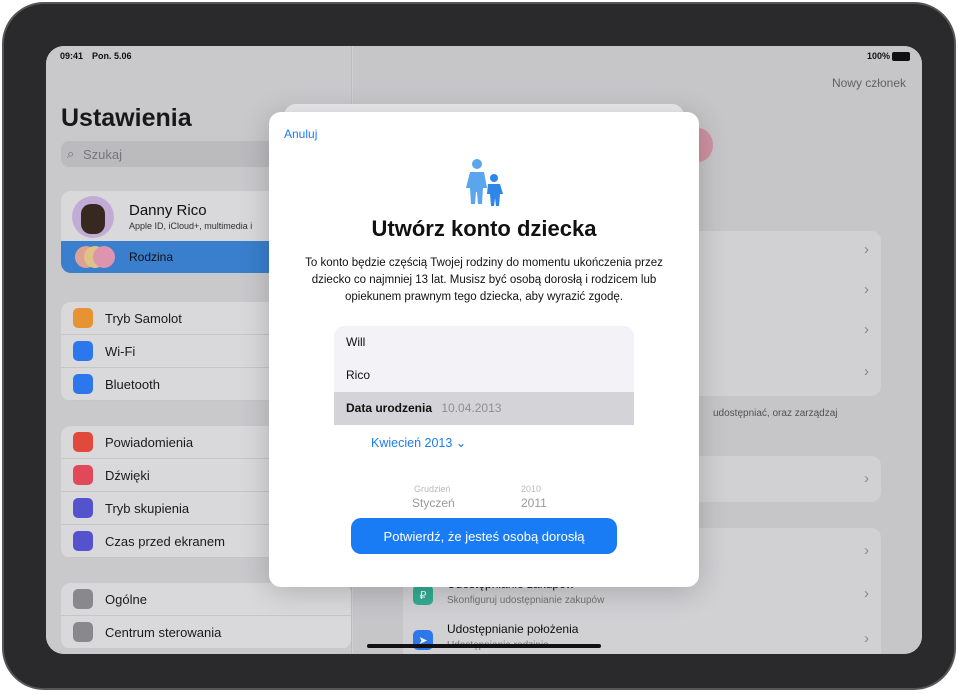 The width and height of the screenshot is (958, 694). I want to click on birthdate-field: Data urodzenia 10.04.2013, so click(484, 408).